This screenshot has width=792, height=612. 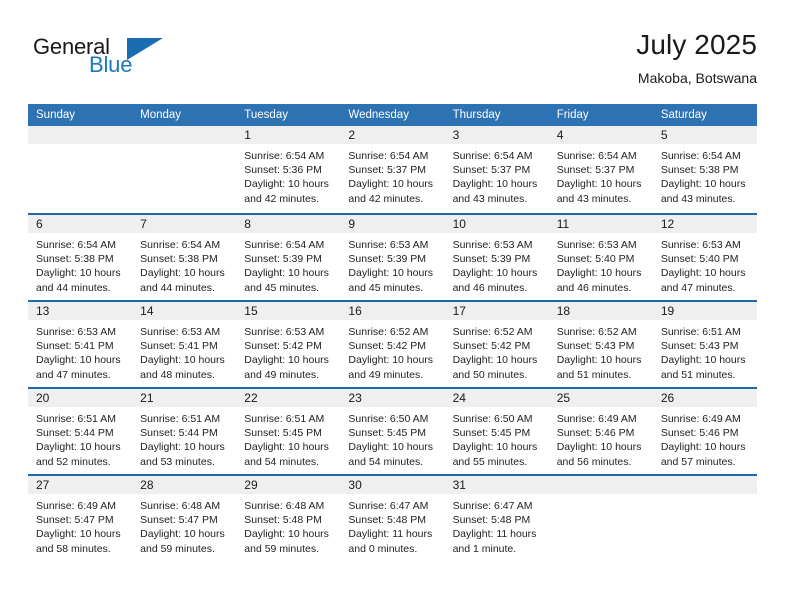 I want to click on day-detail-line: and 42 minutes., so click(x=386, y=198).